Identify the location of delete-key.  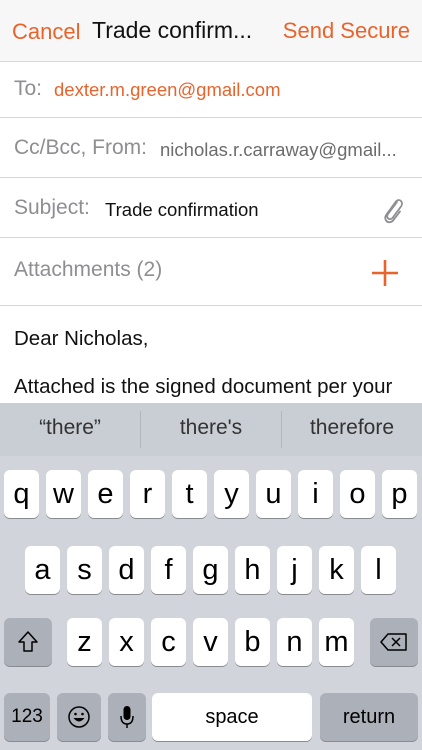
(394, 642).